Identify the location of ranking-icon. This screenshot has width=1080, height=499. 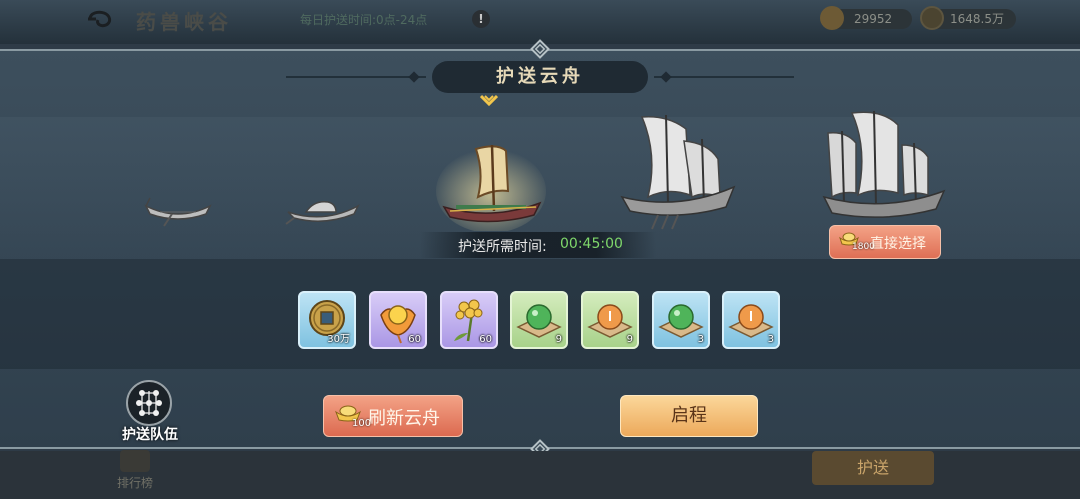
(135, 461).